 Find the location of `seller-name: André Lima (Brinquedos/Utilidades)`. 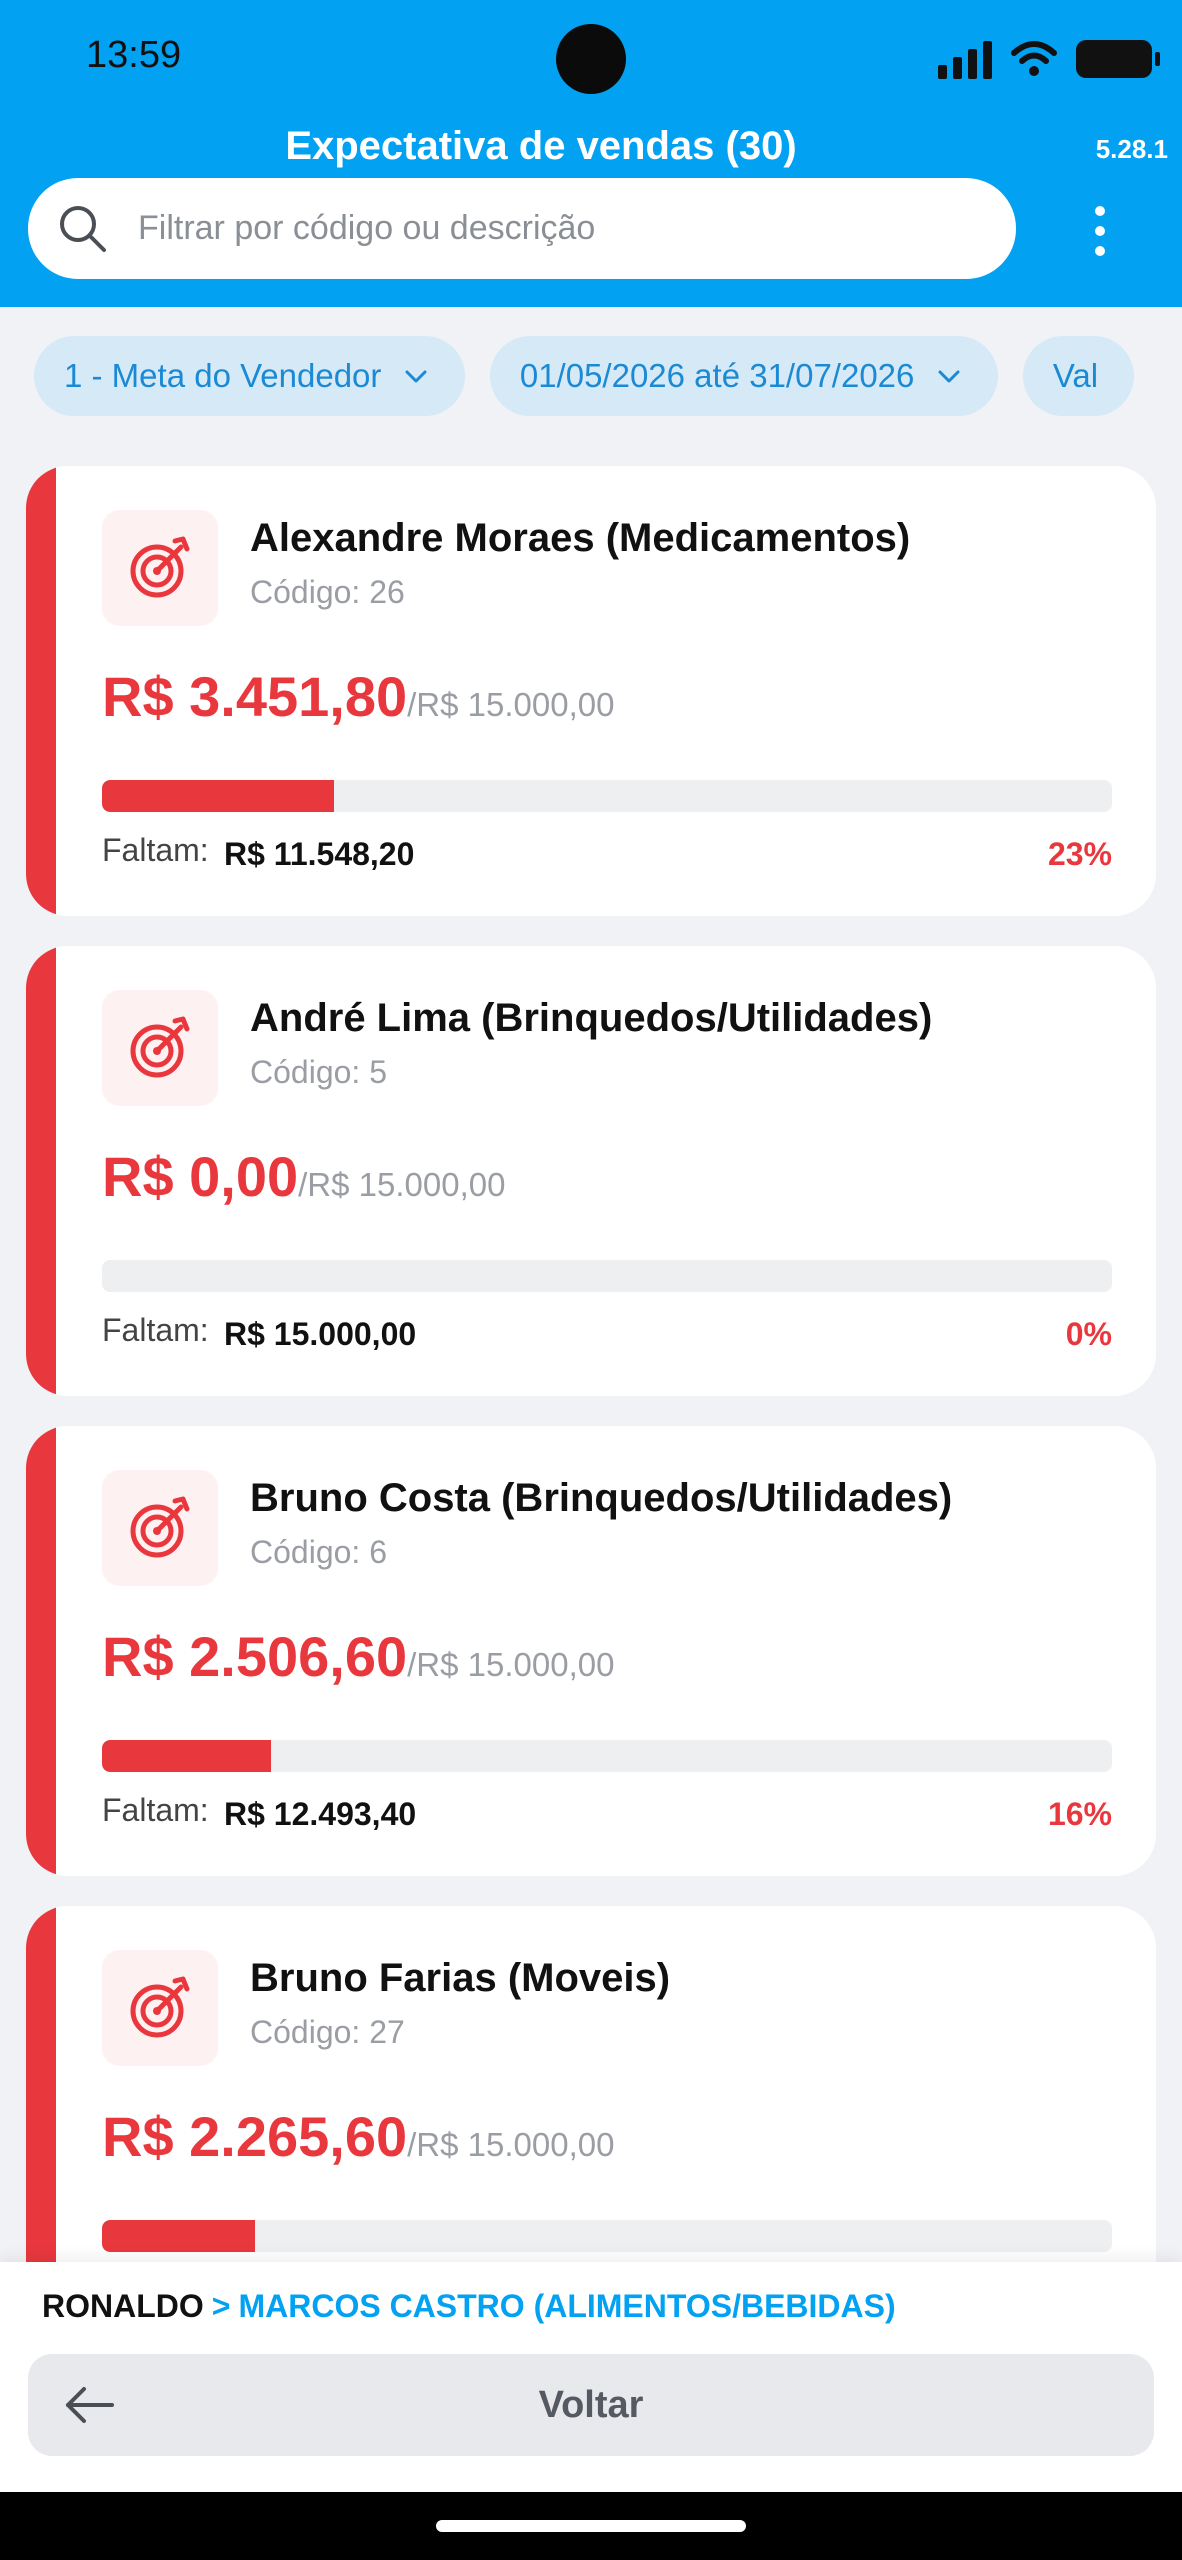

seller-name: André Lima (Brinquedos/Utilidades) is located at coordinates (591, 1018).